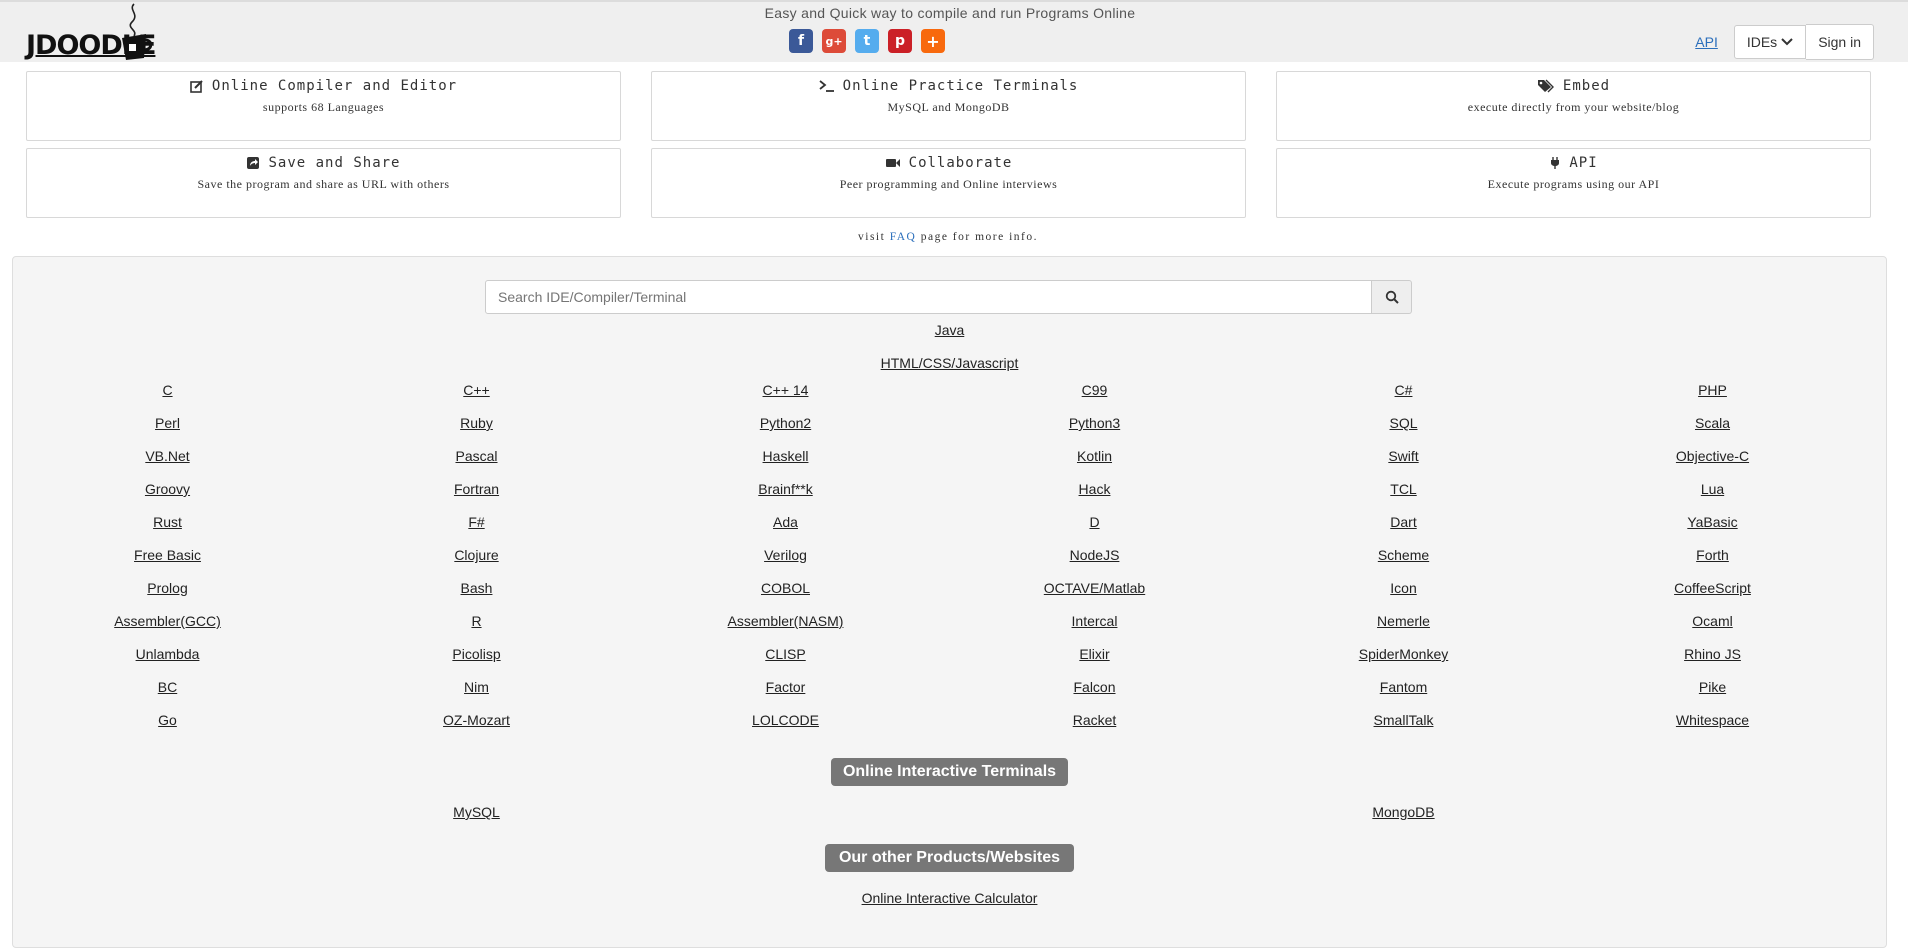 Image resolution: width=1908 pixels, height=948 pixels. What do you see at coordinates (1403, 812) in the screenshot?
I see `terminal-link-mongodb: MongoDB` at bounding box center [1403, 812].